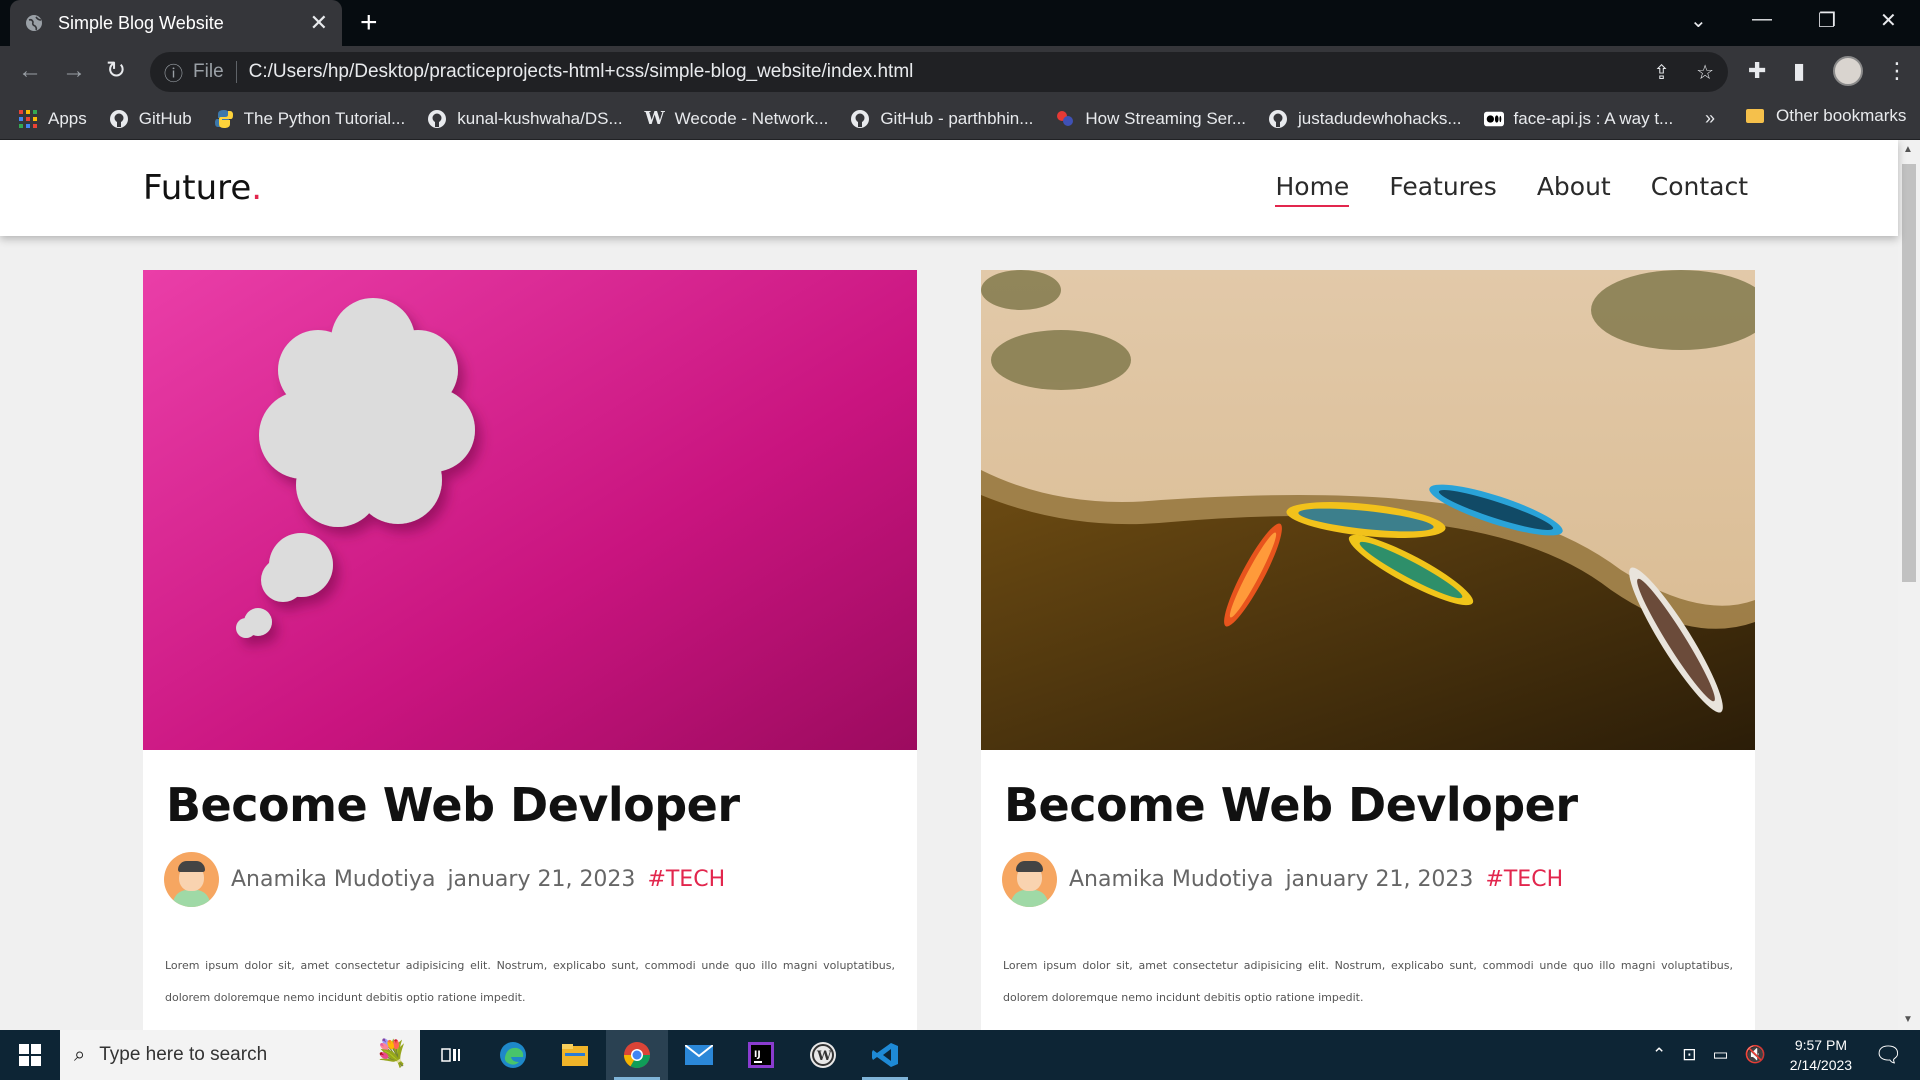 Image resolution: width=1920 pixels, height=1080 pixels. What do you see at coordinates (960, 23) in the screenshot?
I see `browser-tab-strip: Simple Blog Website ✕ + ⌄ — ❐ ✕` at bounding box center [960, 23].